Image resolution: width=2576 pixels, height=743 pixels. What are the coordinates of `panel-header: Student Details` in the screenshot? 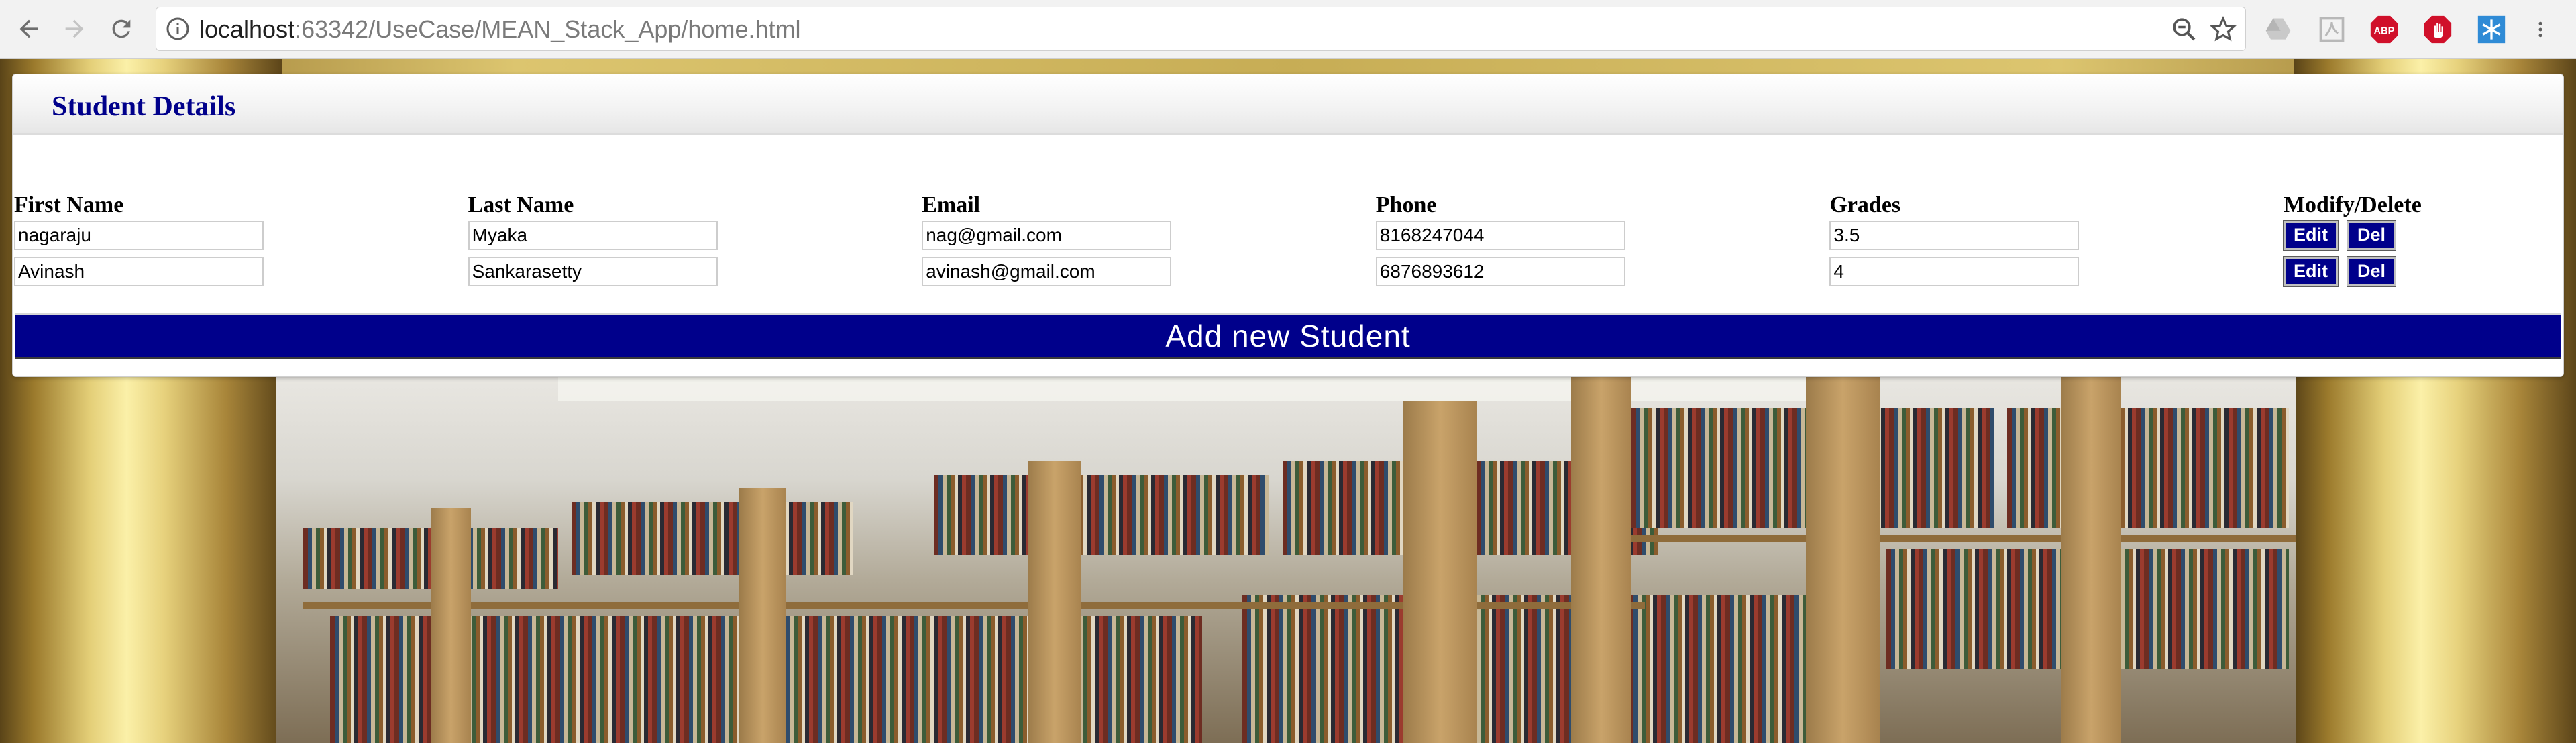 It's located at (1288, 104).